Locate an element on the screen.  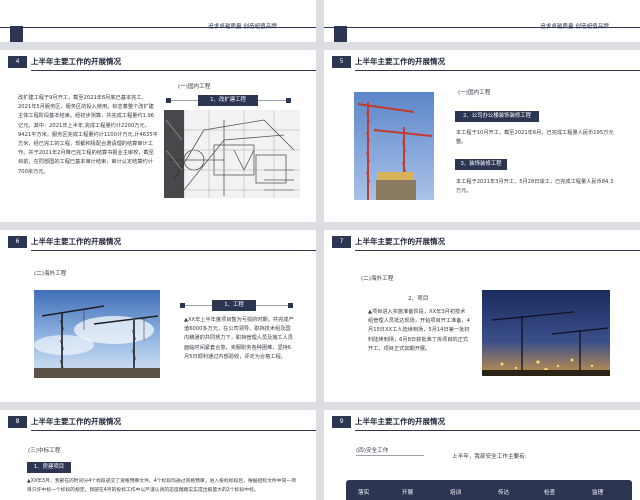
slide-number: 7 is located at coordinates (341, 242).